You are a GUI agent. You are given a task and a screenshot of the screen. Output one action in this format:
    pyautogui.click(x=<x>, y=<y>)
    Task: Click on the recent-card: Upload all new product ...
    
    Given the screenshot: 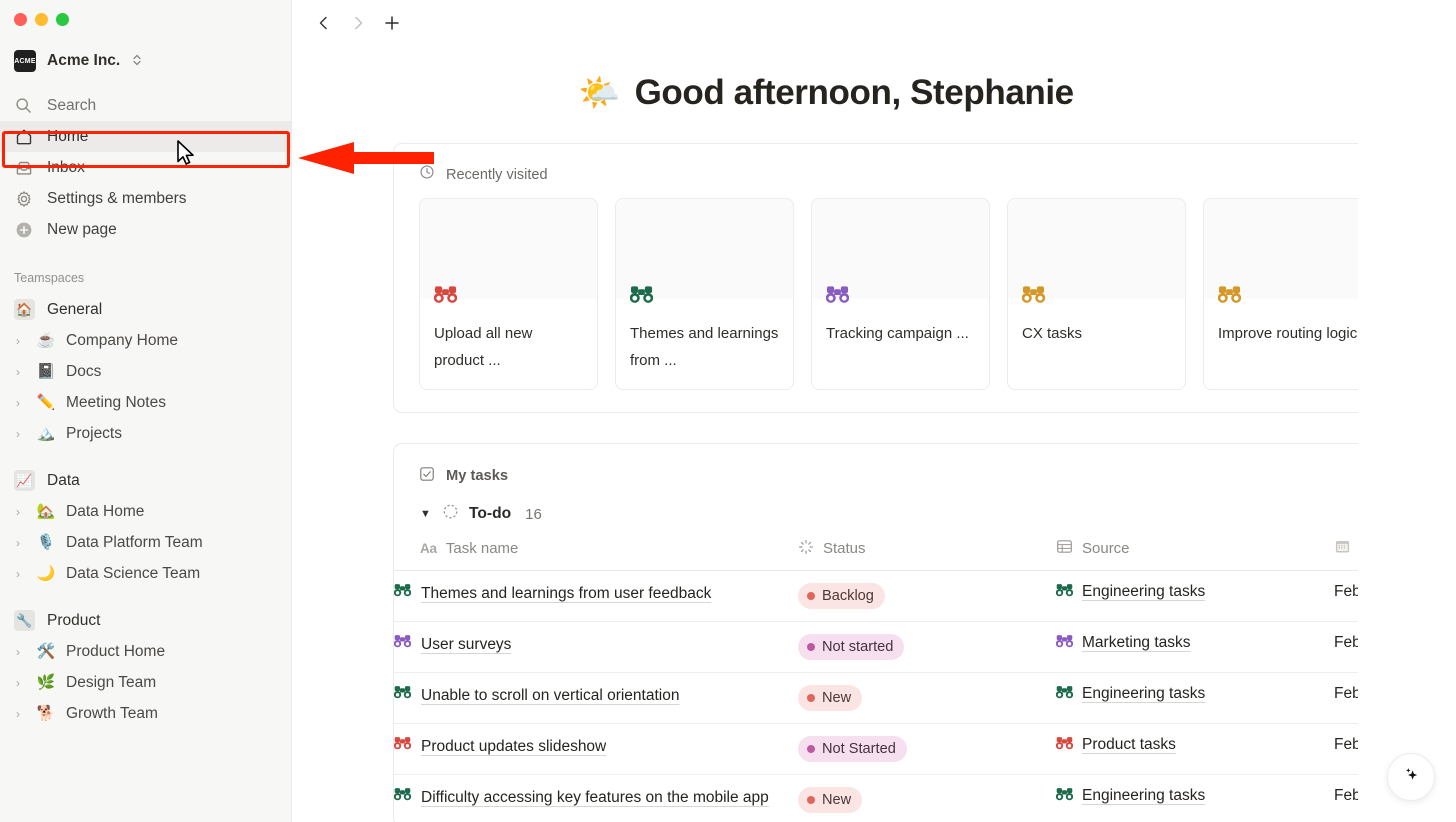 What is the action you would take?
    pyautogui.click(x=508, y=294)
    